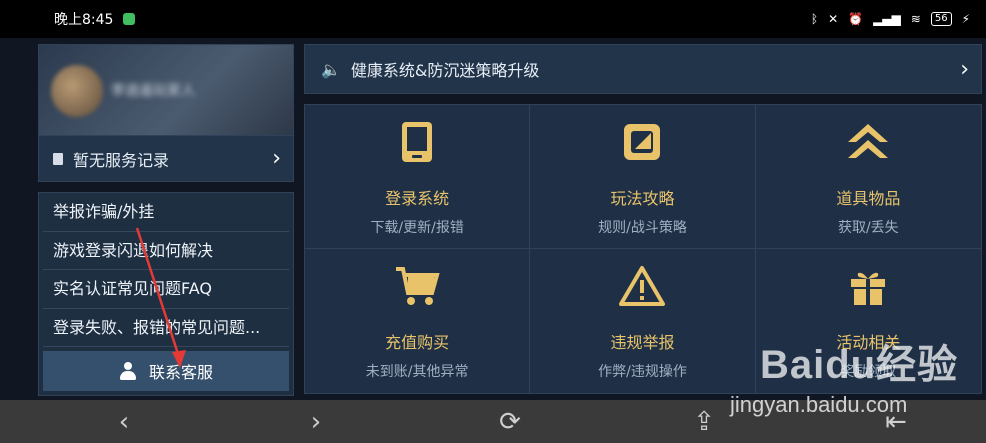 Image resolution: width=986 pixels, height=443 pixels. Describe the element at coordinates (868, 142) in the screenshot. I see `chevron-up-double-icon` at that location.